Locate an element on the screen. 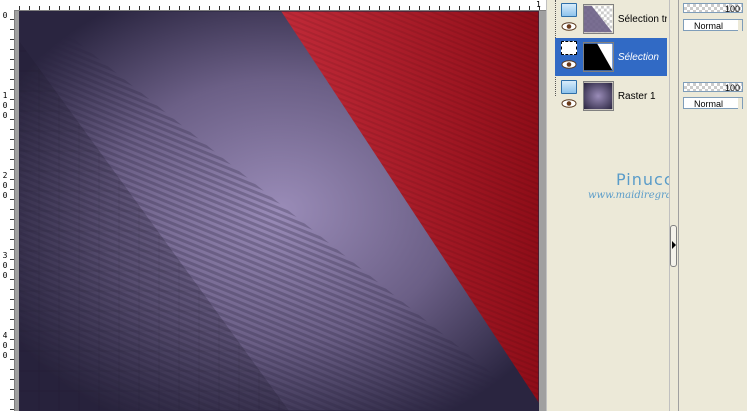 The height and width of the screenshot is (411, 747). selection-layer-icon is located at coordinates (569, 48).